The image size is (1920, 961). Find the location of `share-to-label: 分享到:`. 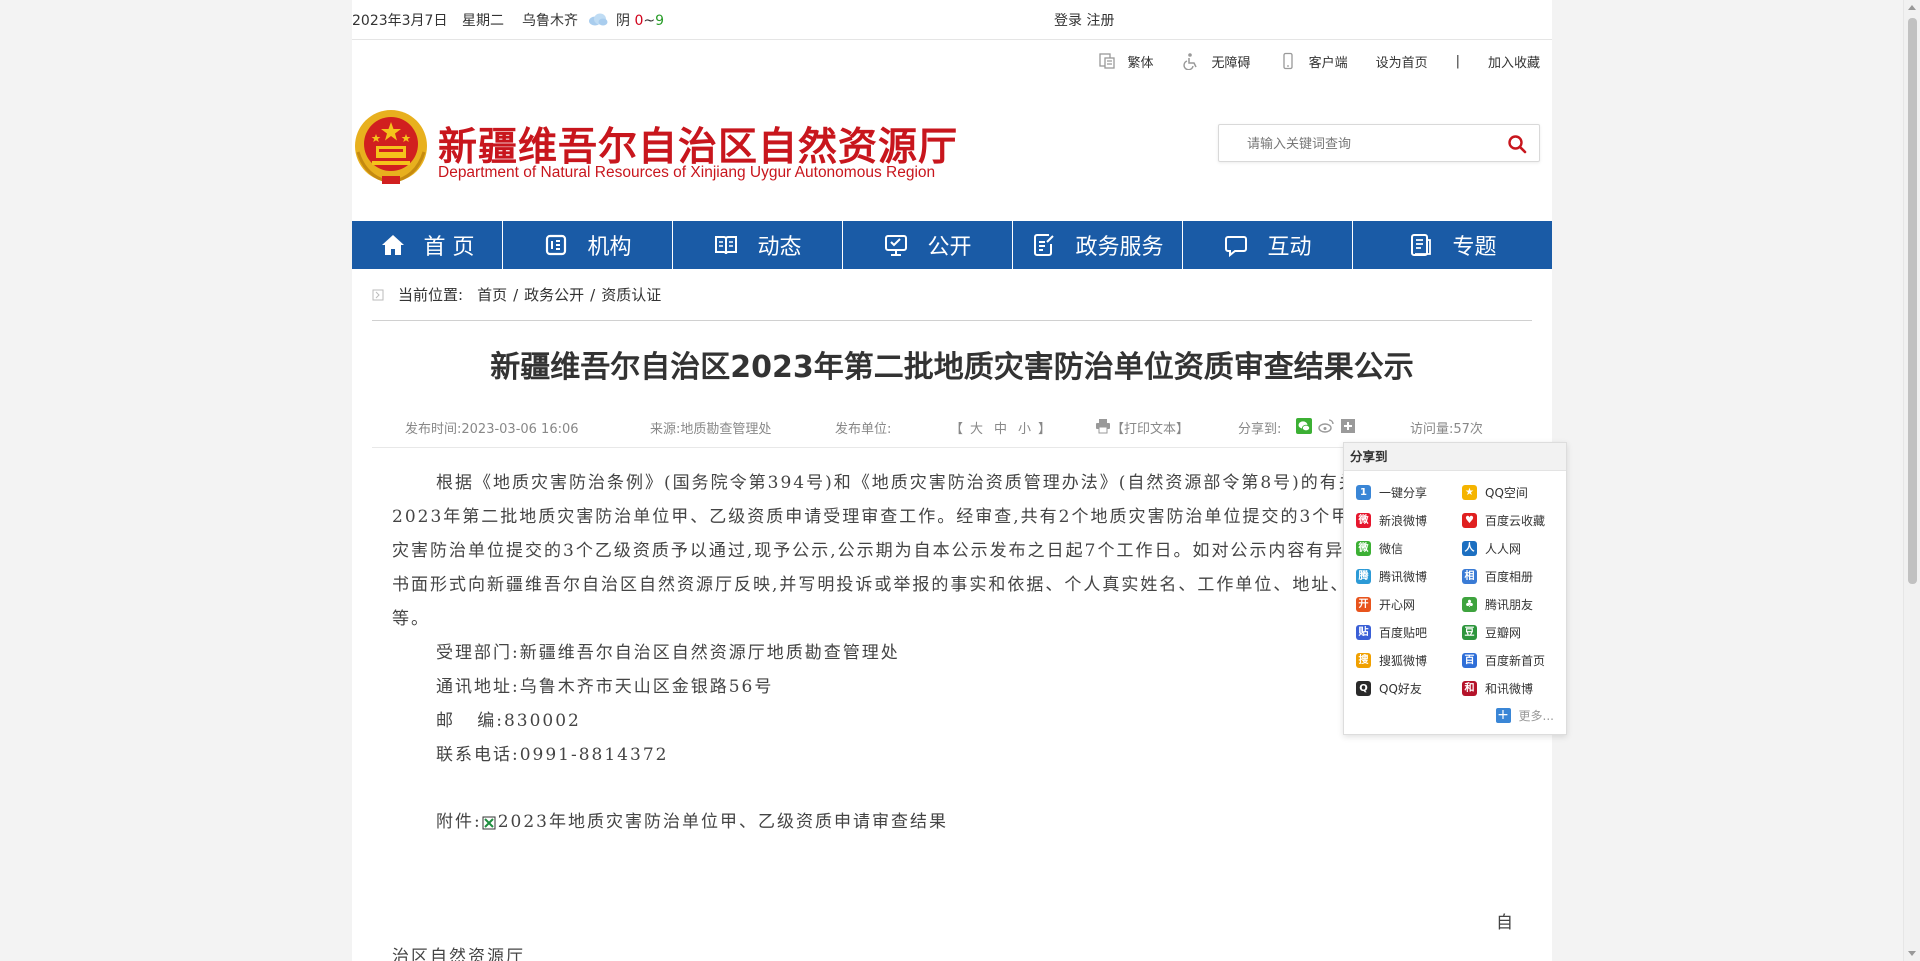

share-to-label: 分享到: is located at coordinates (1260, 429).